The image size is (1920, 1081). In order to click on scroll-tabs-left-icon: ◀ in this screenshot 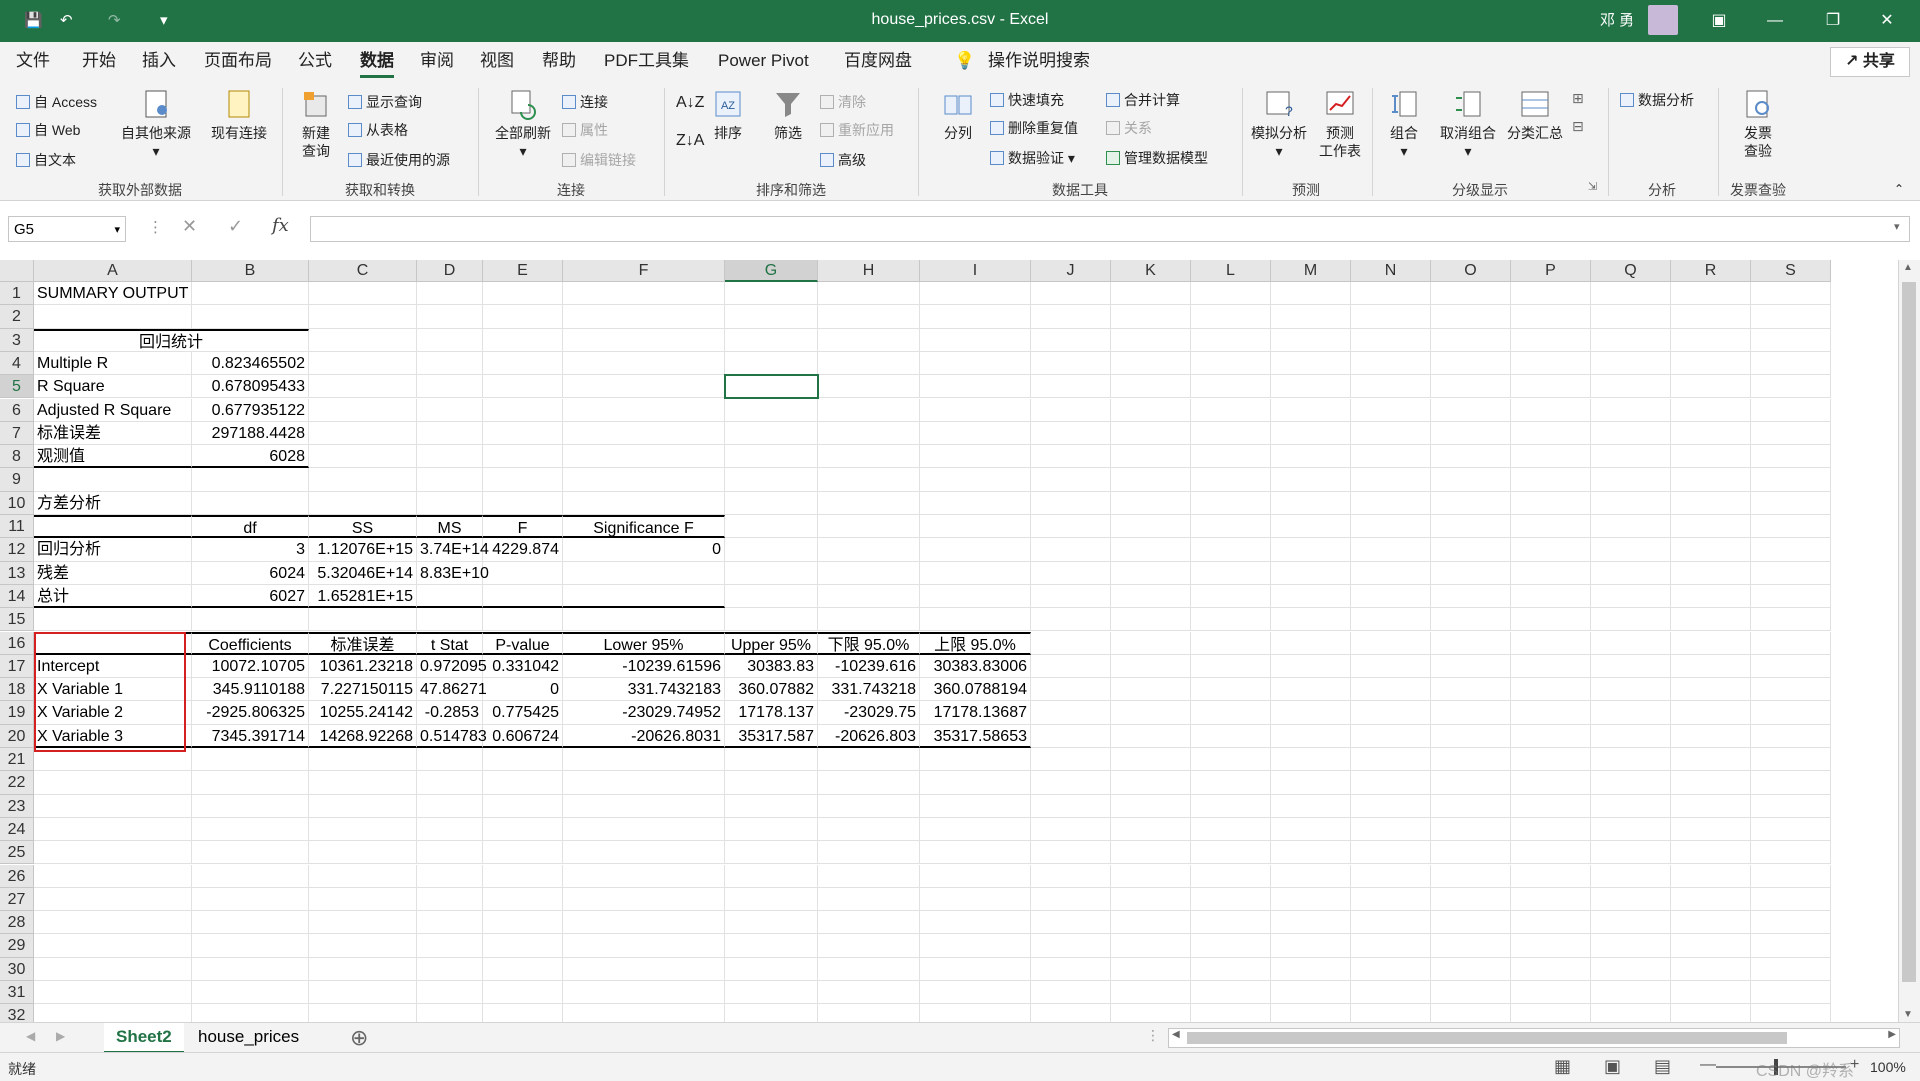, I will do `click(30, 1036)`.